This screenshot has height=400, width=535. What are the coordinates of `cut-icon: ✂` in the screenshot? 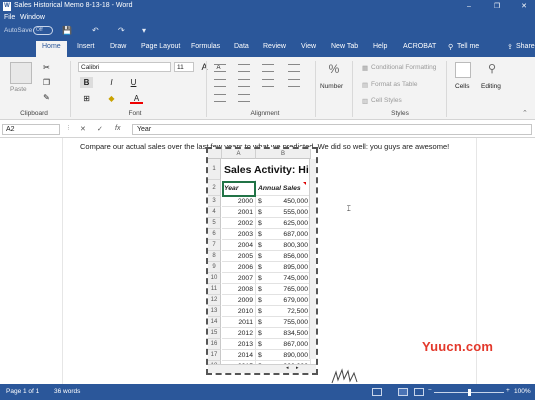 It's located at (46, 67).